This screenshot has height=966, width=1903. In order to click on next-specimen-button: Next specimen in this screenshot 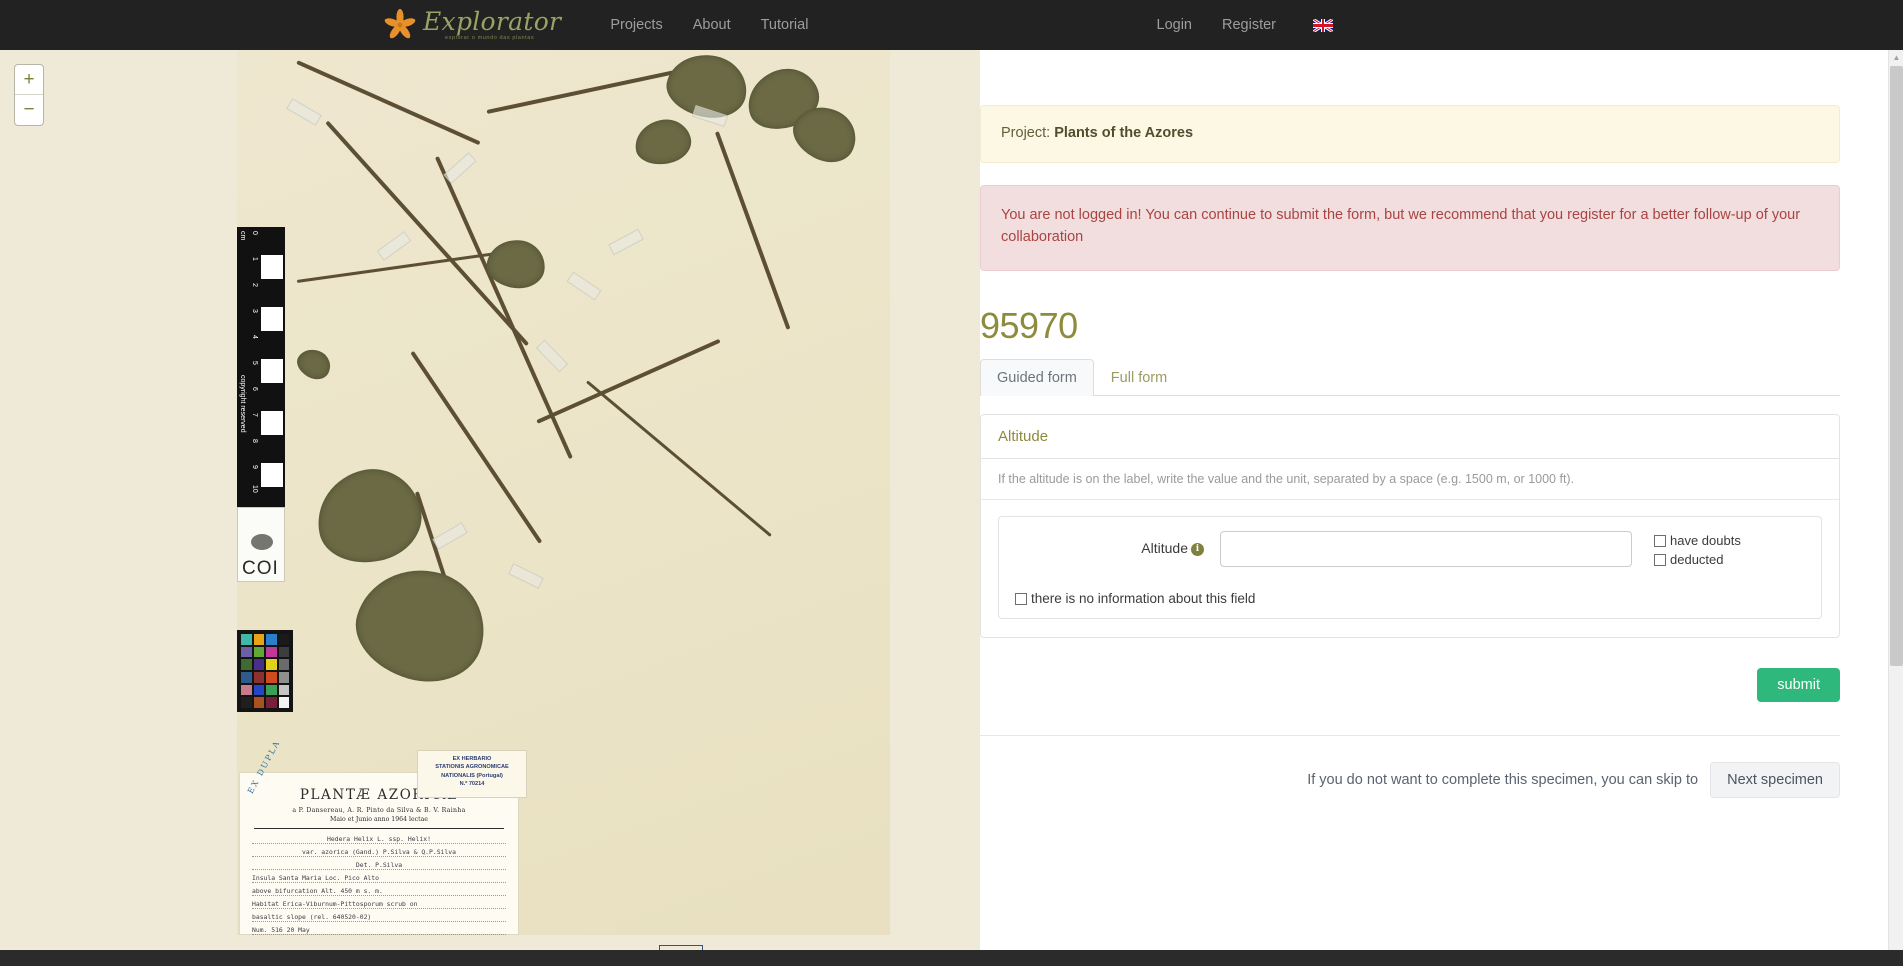, I will do `click(1775, 780)`.